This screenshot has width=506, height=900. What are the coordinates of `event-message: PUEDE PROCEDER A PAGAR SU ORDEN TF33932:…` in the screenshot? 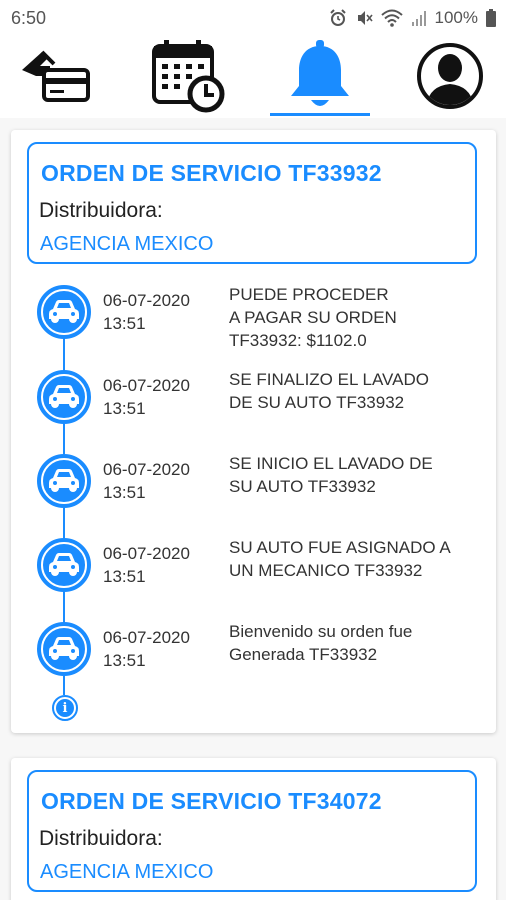 It's located at (313, 317).